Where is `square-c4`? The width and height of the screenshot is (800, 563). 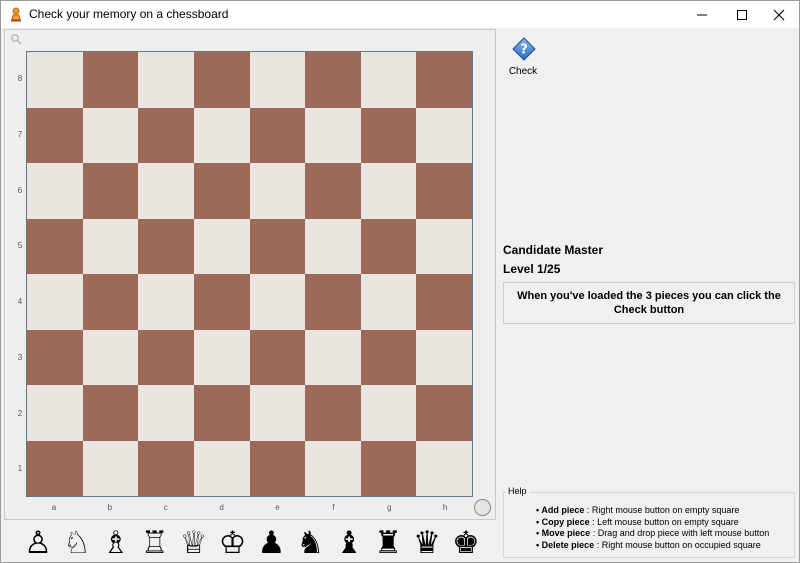
square-c4 is located at coordinates (166, 302).